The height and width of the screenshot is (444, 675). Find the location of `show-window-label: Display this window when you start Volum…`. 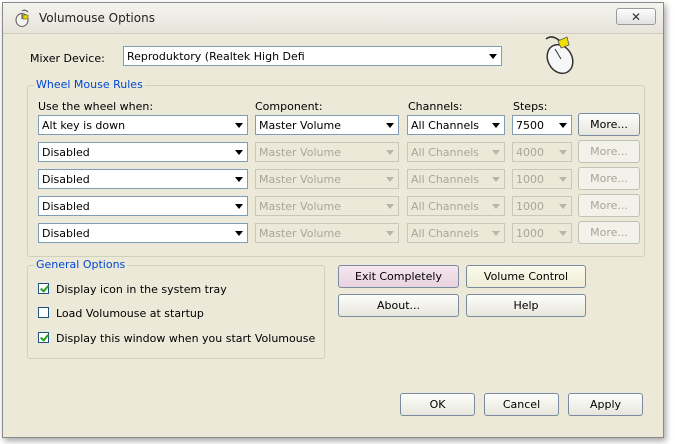

show-window-label: Display this window when you start Volum… is located at coordinates (186, 338).